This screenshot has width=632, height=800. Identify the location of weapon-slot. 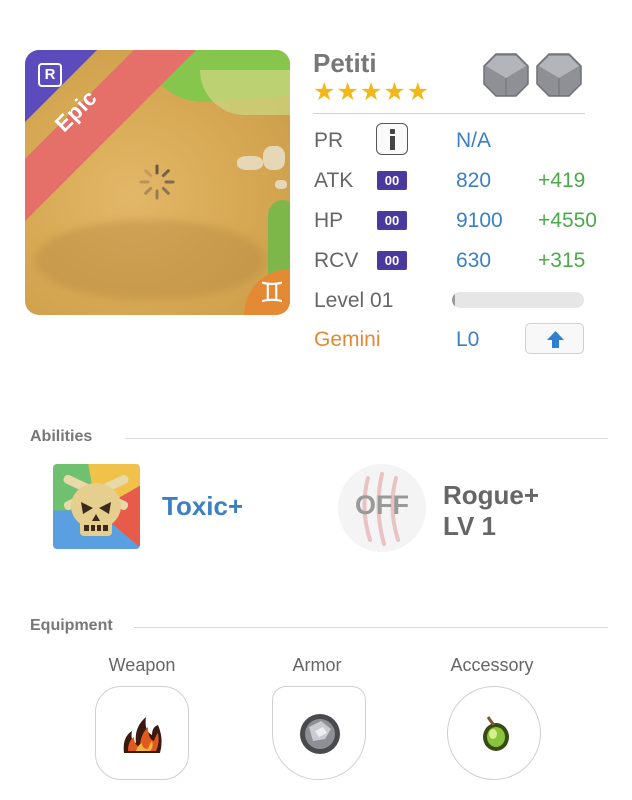
(142, 733).